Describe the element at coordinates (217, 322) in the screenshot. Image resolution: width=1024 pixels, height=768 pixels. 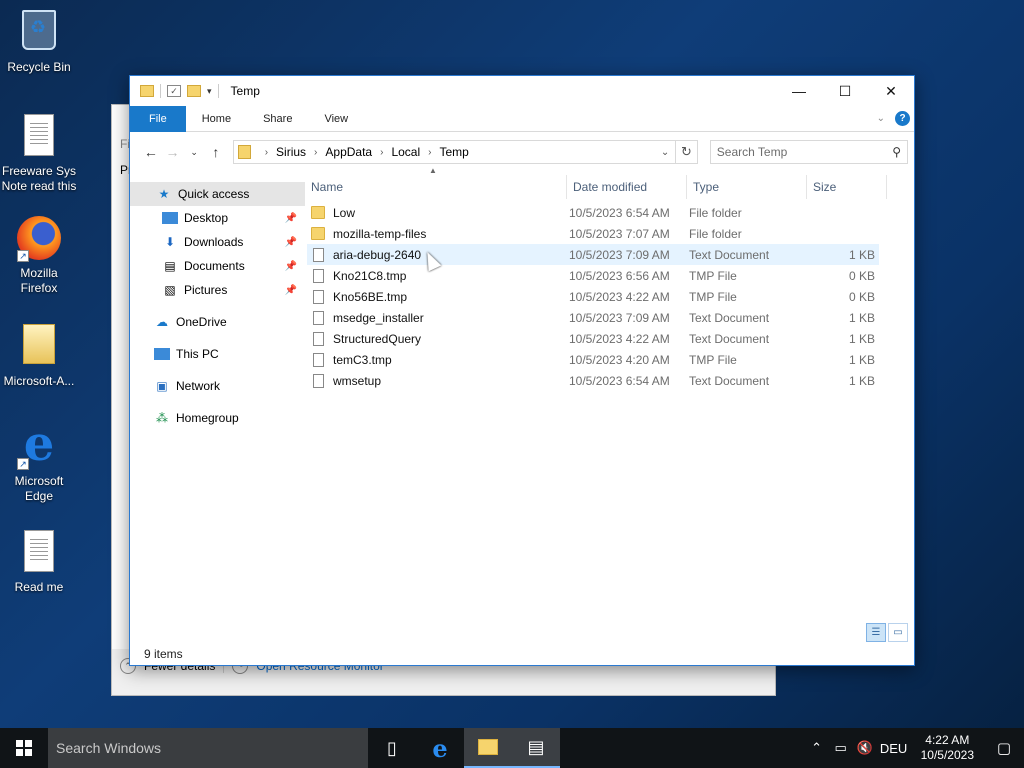
I see `nav-onedrive: ☁ OneDrive` at that location.